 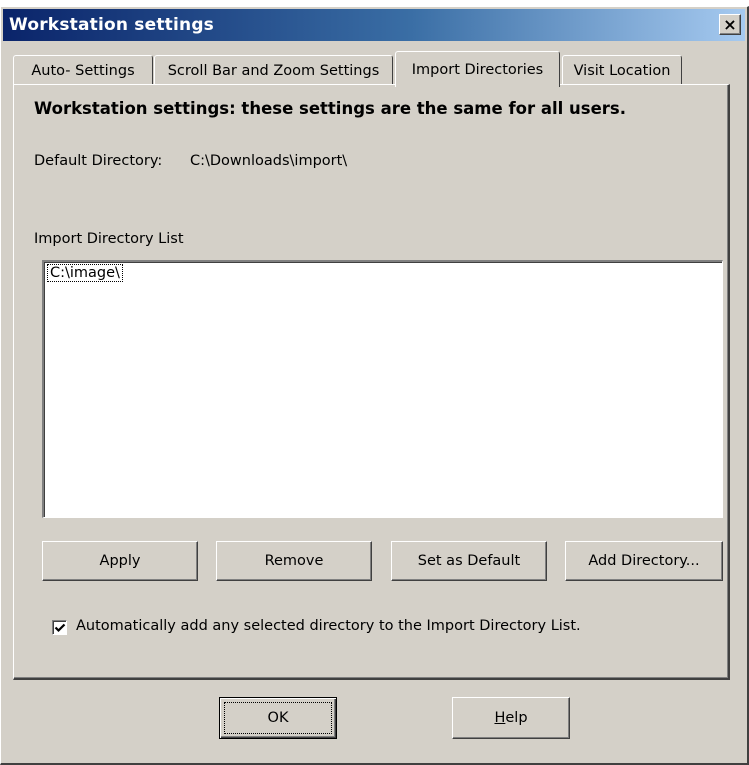 I want to click on ok-button: OK, so click(x=278, y=718).